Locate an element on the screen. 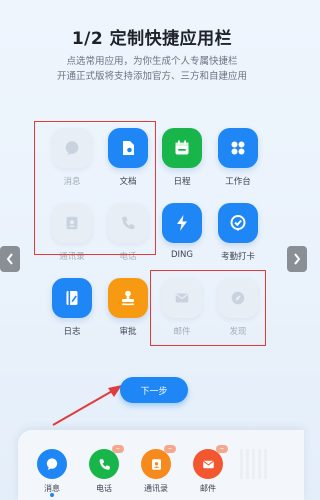  calendar-icon is located at coordinates (182, 148).